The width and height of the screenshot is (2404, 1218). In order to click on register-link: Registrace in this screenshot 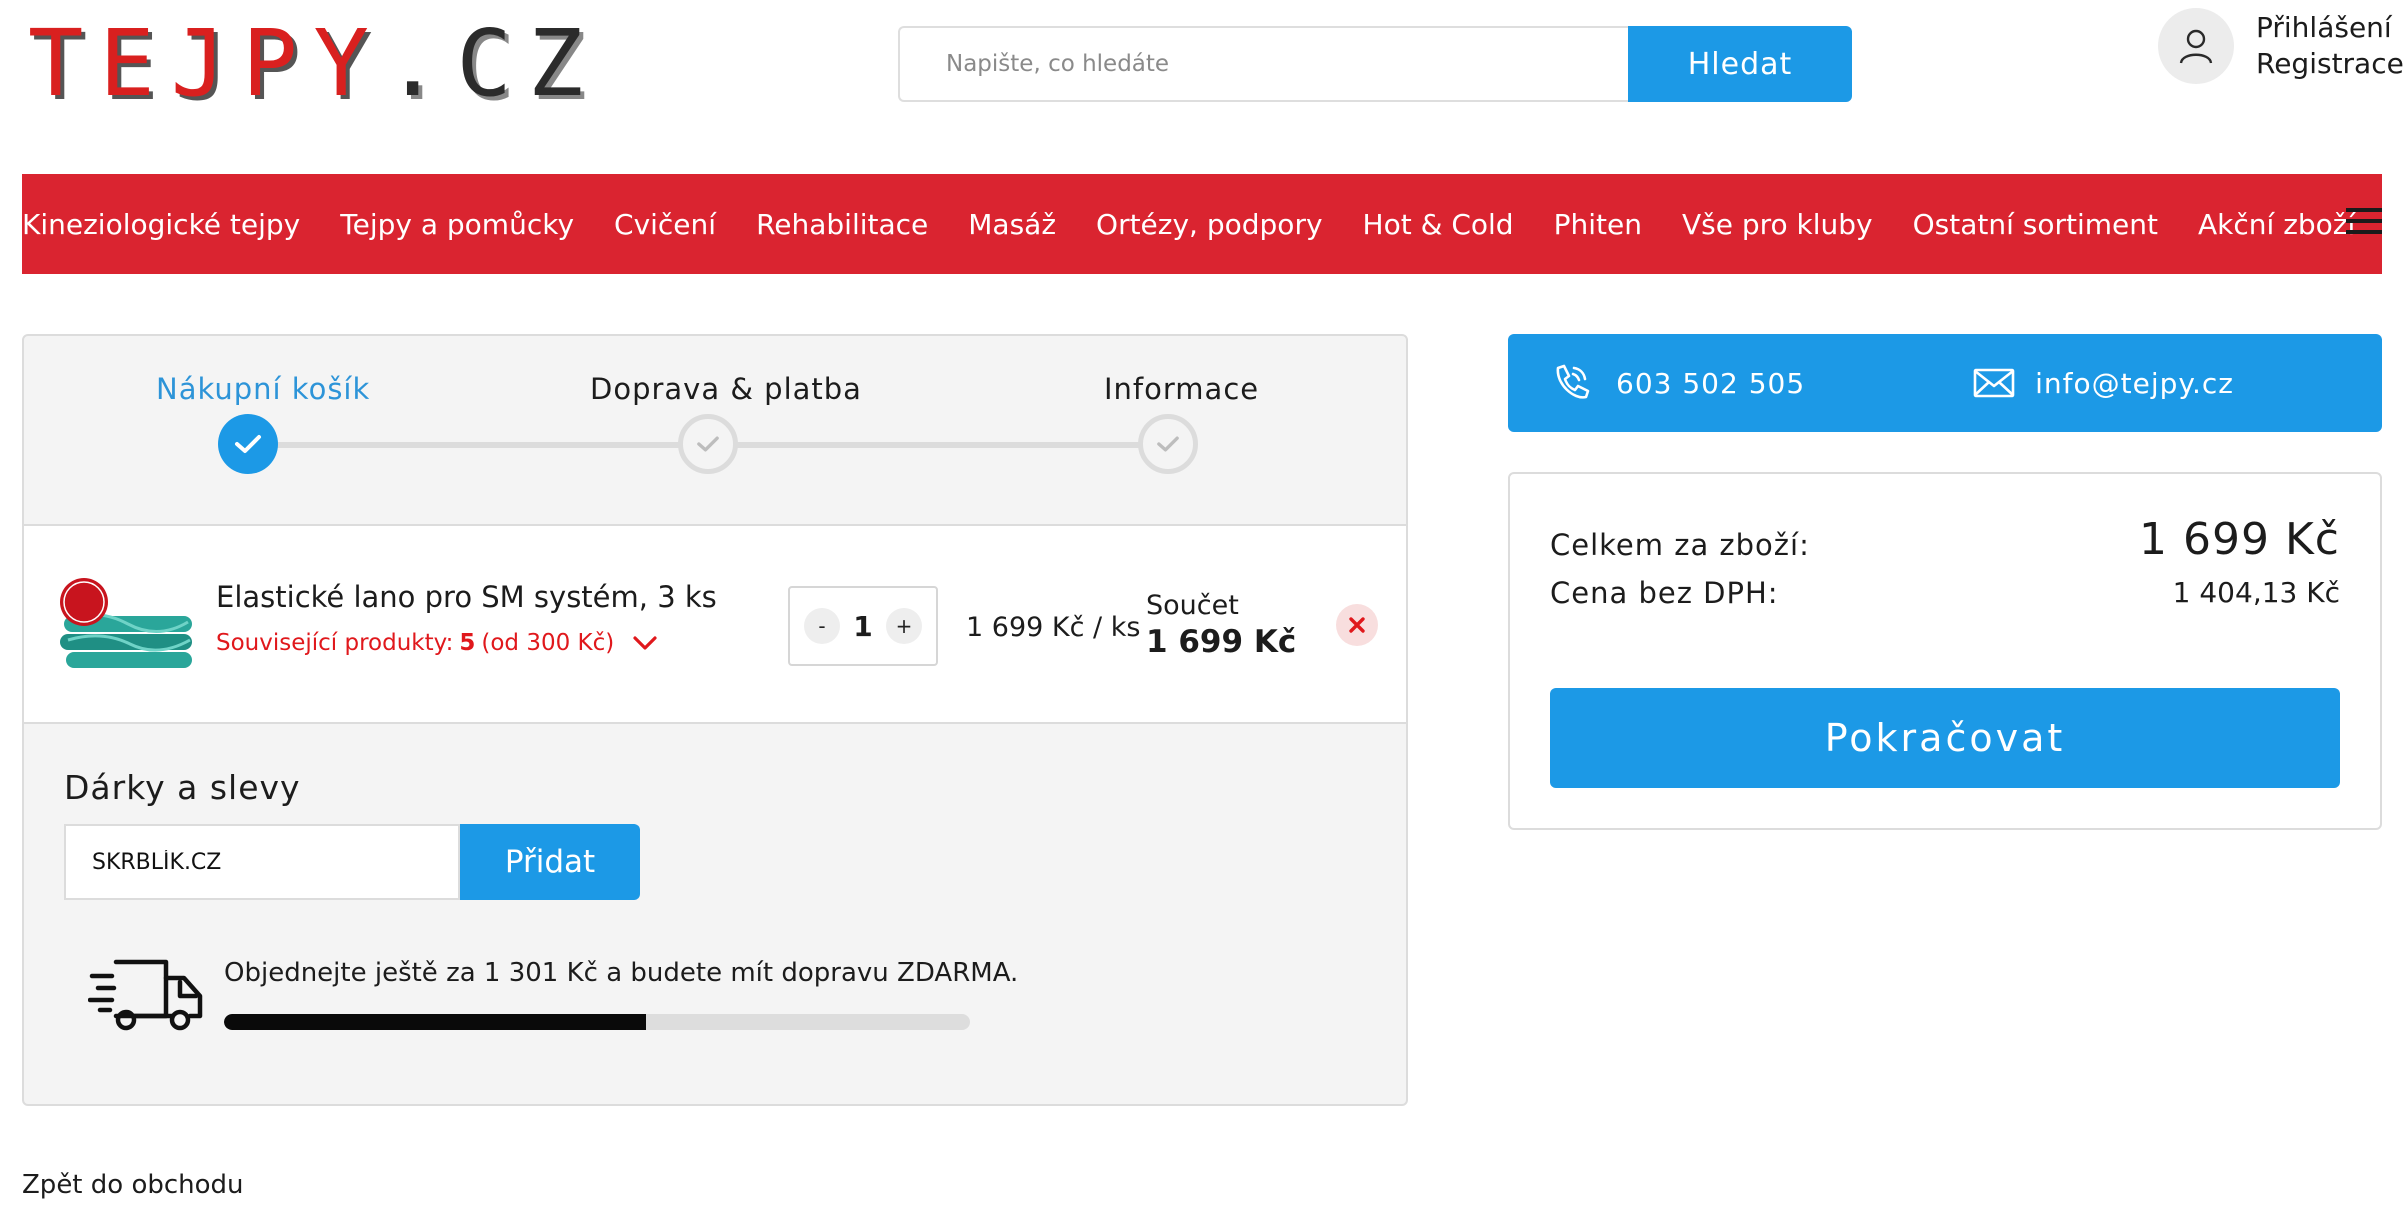, I will do `click(2330, 64)`.